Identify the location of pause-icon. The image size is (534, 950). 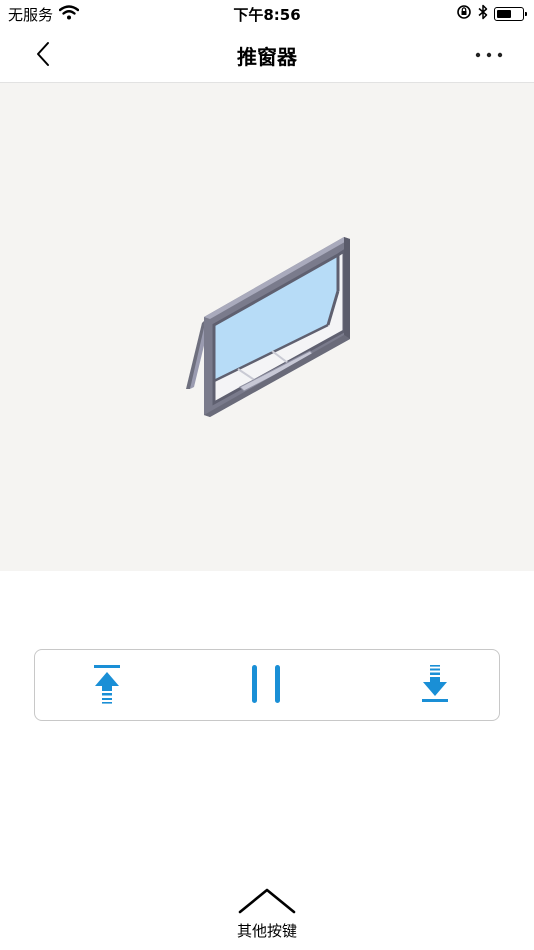
(266, 684).